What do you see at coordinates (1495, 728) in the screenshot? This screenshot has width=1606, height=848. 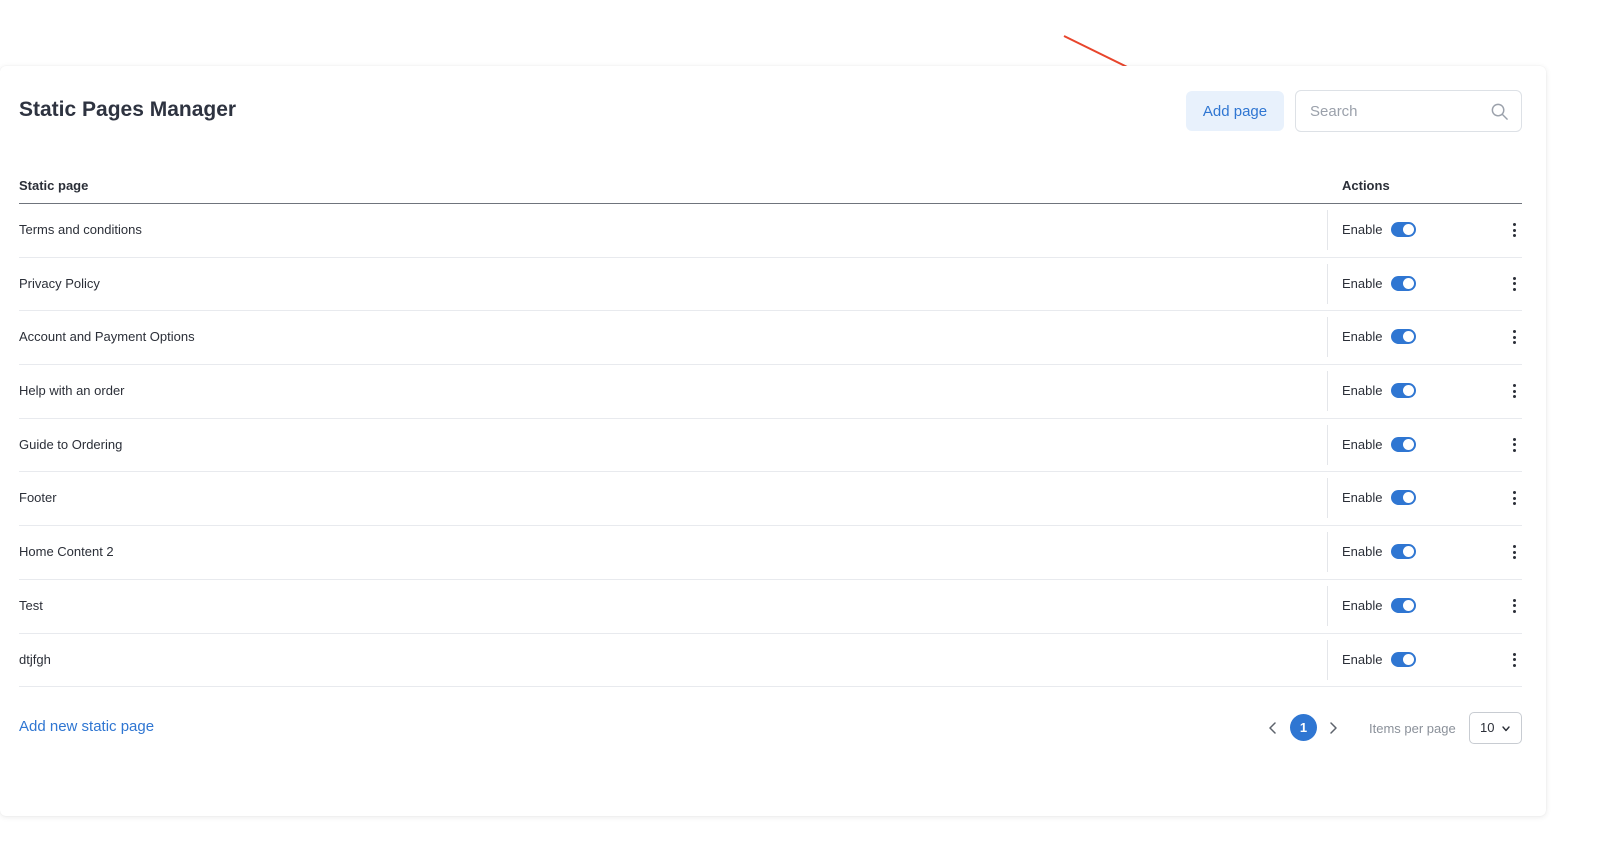 I see `items-per-page-select: 10` at bounding box center [1495, 728].